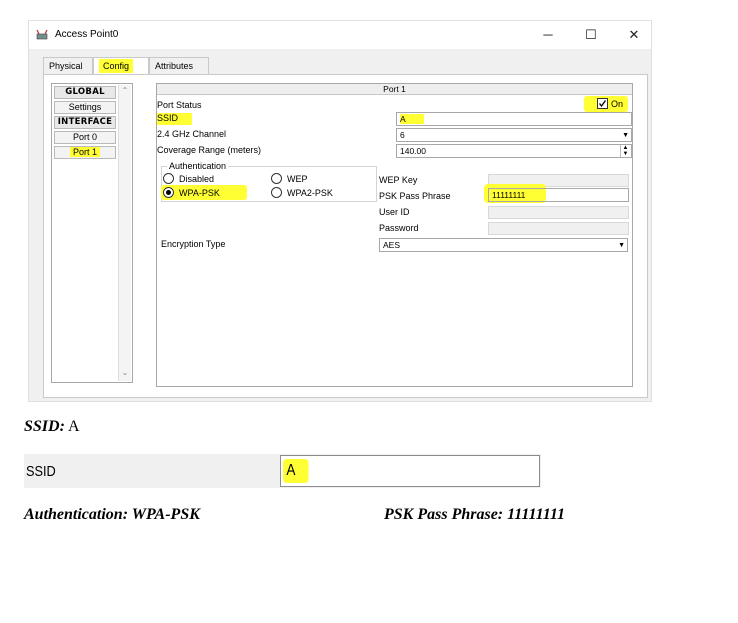 Image resolution: width=738 pixels, height=623 pixels. I want to click on maximize-button: ☐, so click(591, 35).